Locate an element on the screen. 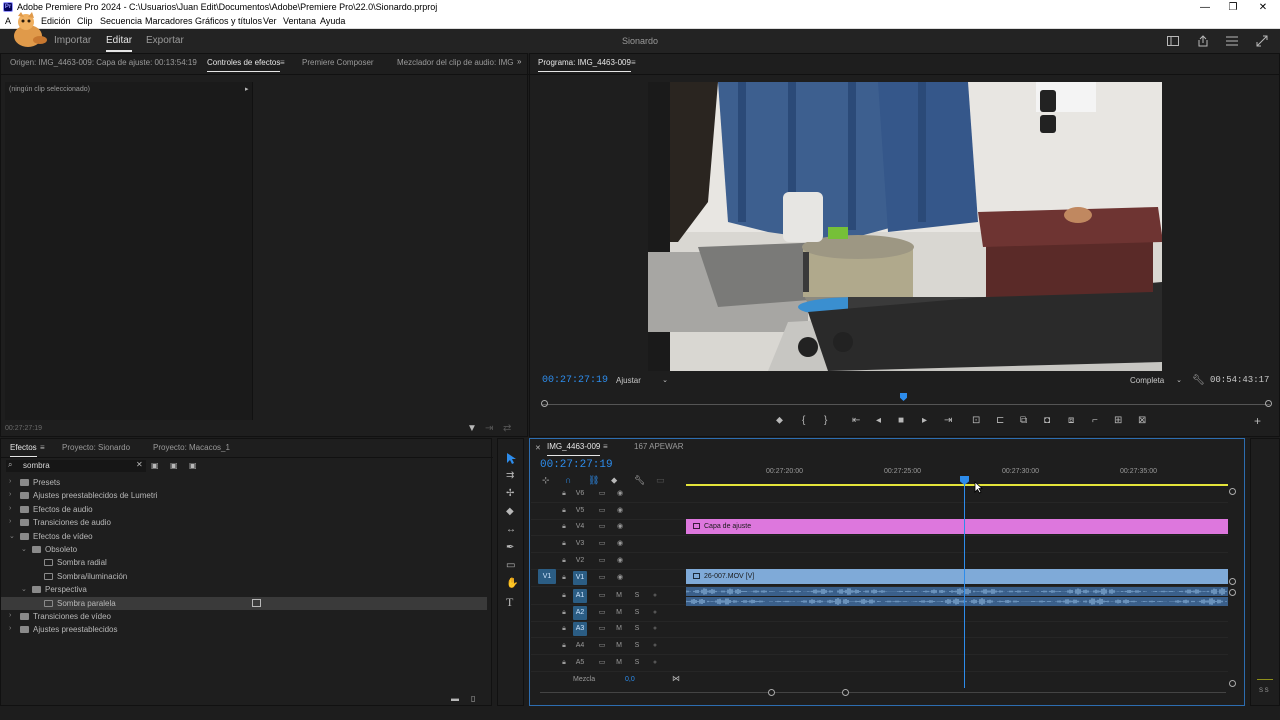 The height and width of the screenshot is (720, 1280). effects-tree-item: › Transiciones de vídeo is located at coordinates (244, 616).